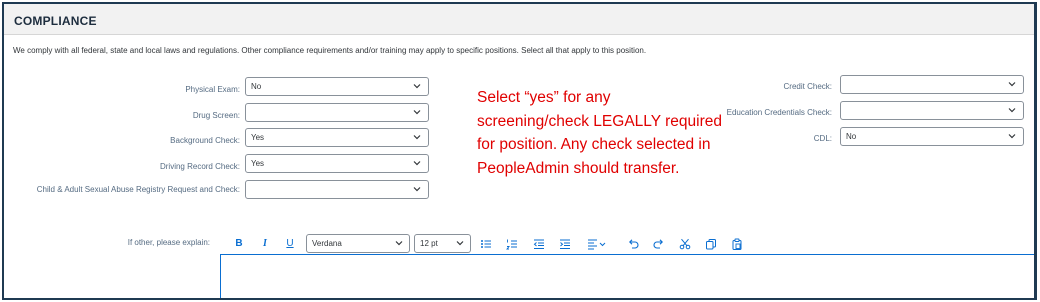  I want to click on undo-button, so click(633, 244).